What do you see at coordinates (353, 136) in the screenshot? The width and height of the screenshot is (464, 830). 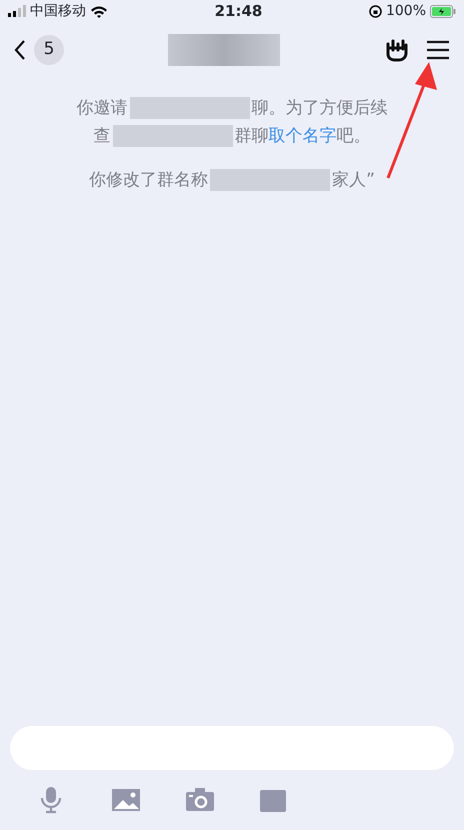 I see `system-message-text: 吧。` at bounding box center [353, 136].